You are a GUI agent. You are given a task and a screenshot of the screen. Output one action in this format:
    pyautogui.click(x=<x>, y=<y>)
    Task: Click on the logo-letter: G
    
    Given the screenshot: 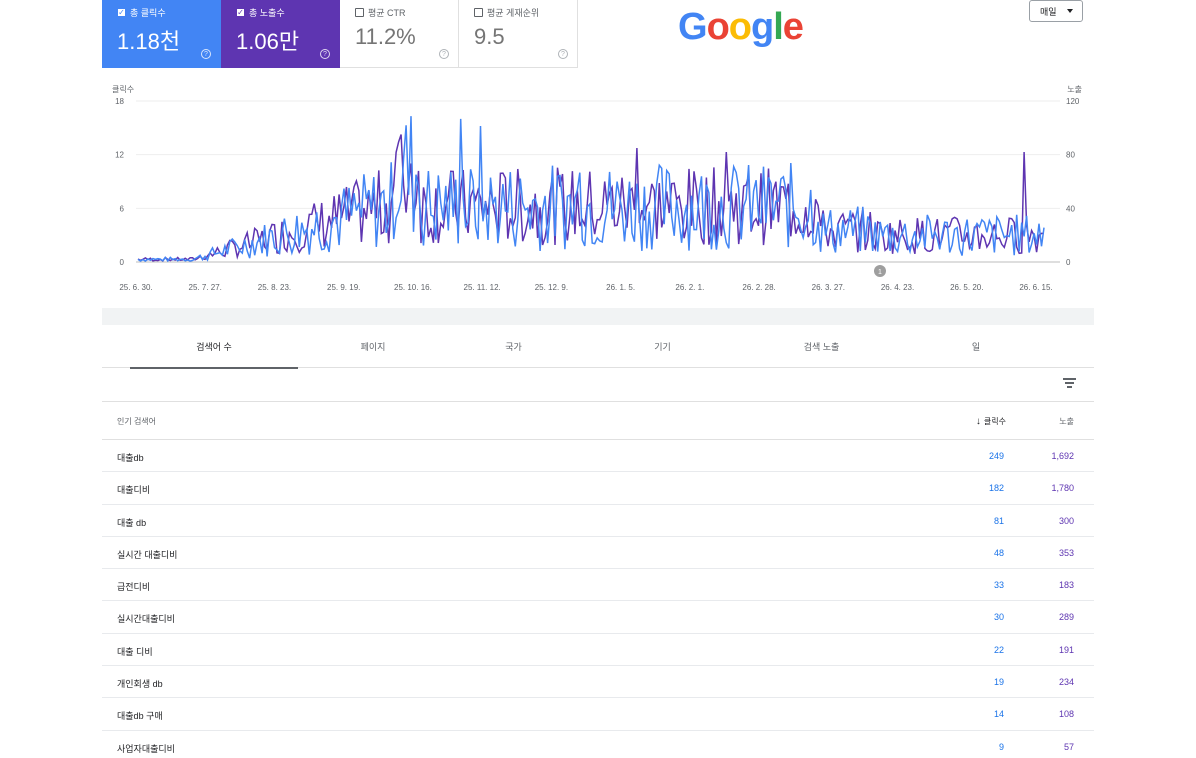 What is the action you would take?
    pyautogui.click(x=693, y=27)
    